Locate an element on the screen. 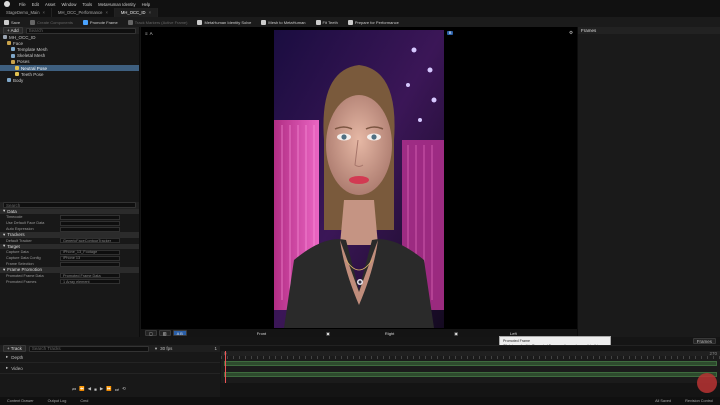 Image resolution: width=720 pixels, height=405 pixels. toolbar-button: Fit Teeth is located at coordinates (326, 22).